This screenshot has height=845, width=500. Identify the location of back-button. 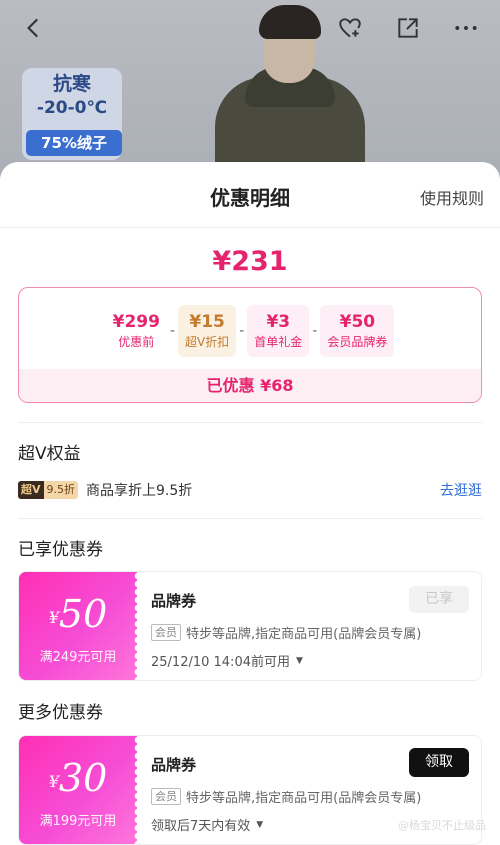
(34, 28).